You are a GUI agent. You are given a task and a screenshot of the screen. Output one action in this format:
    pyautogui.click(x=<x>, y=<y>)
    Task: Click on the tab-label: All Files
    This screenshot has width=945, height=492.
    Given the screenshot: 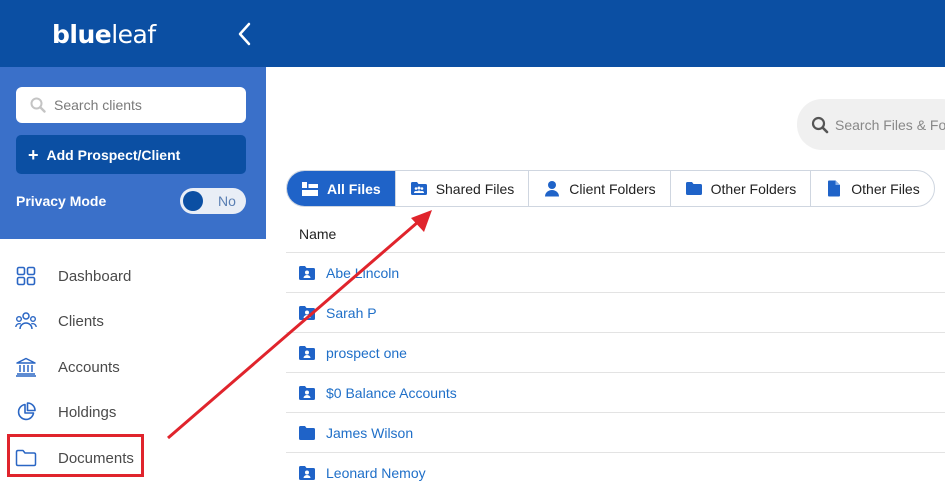 What is the action you would take?
    pyautogui.click(x=354, y=188)
    